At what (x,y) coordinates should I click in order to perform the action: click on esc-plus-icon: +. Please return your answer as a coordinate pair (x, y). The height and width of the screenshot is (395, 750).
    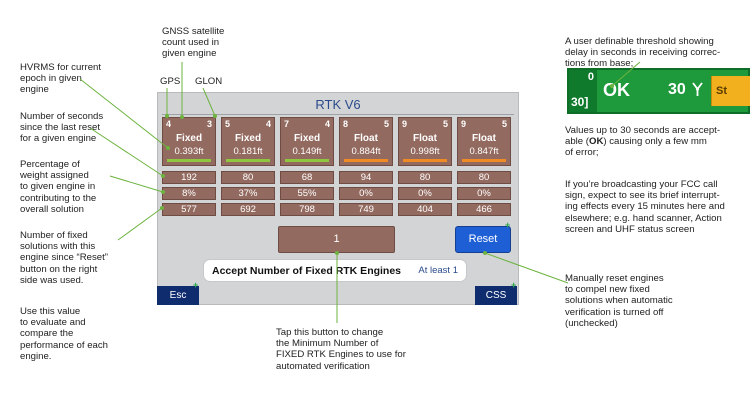
    Looking at the image, I should click on (196, 285).